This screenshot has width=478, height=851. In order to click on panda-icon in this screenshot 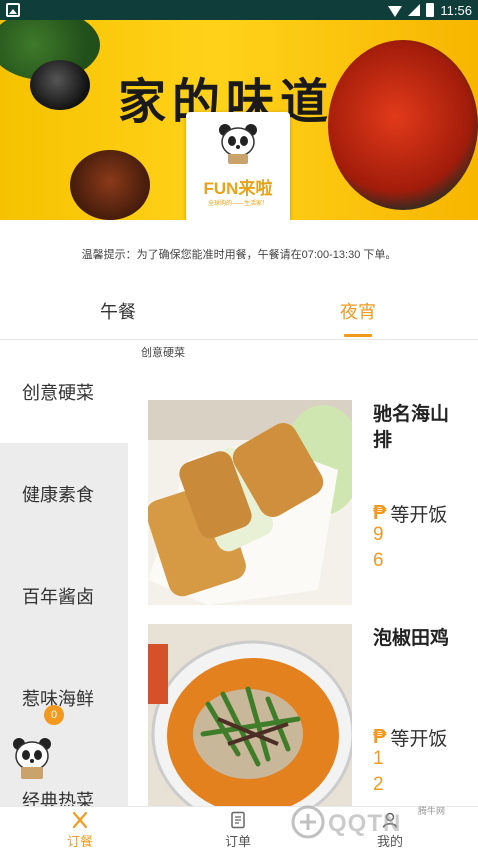, I will do `click(238, 144)`.